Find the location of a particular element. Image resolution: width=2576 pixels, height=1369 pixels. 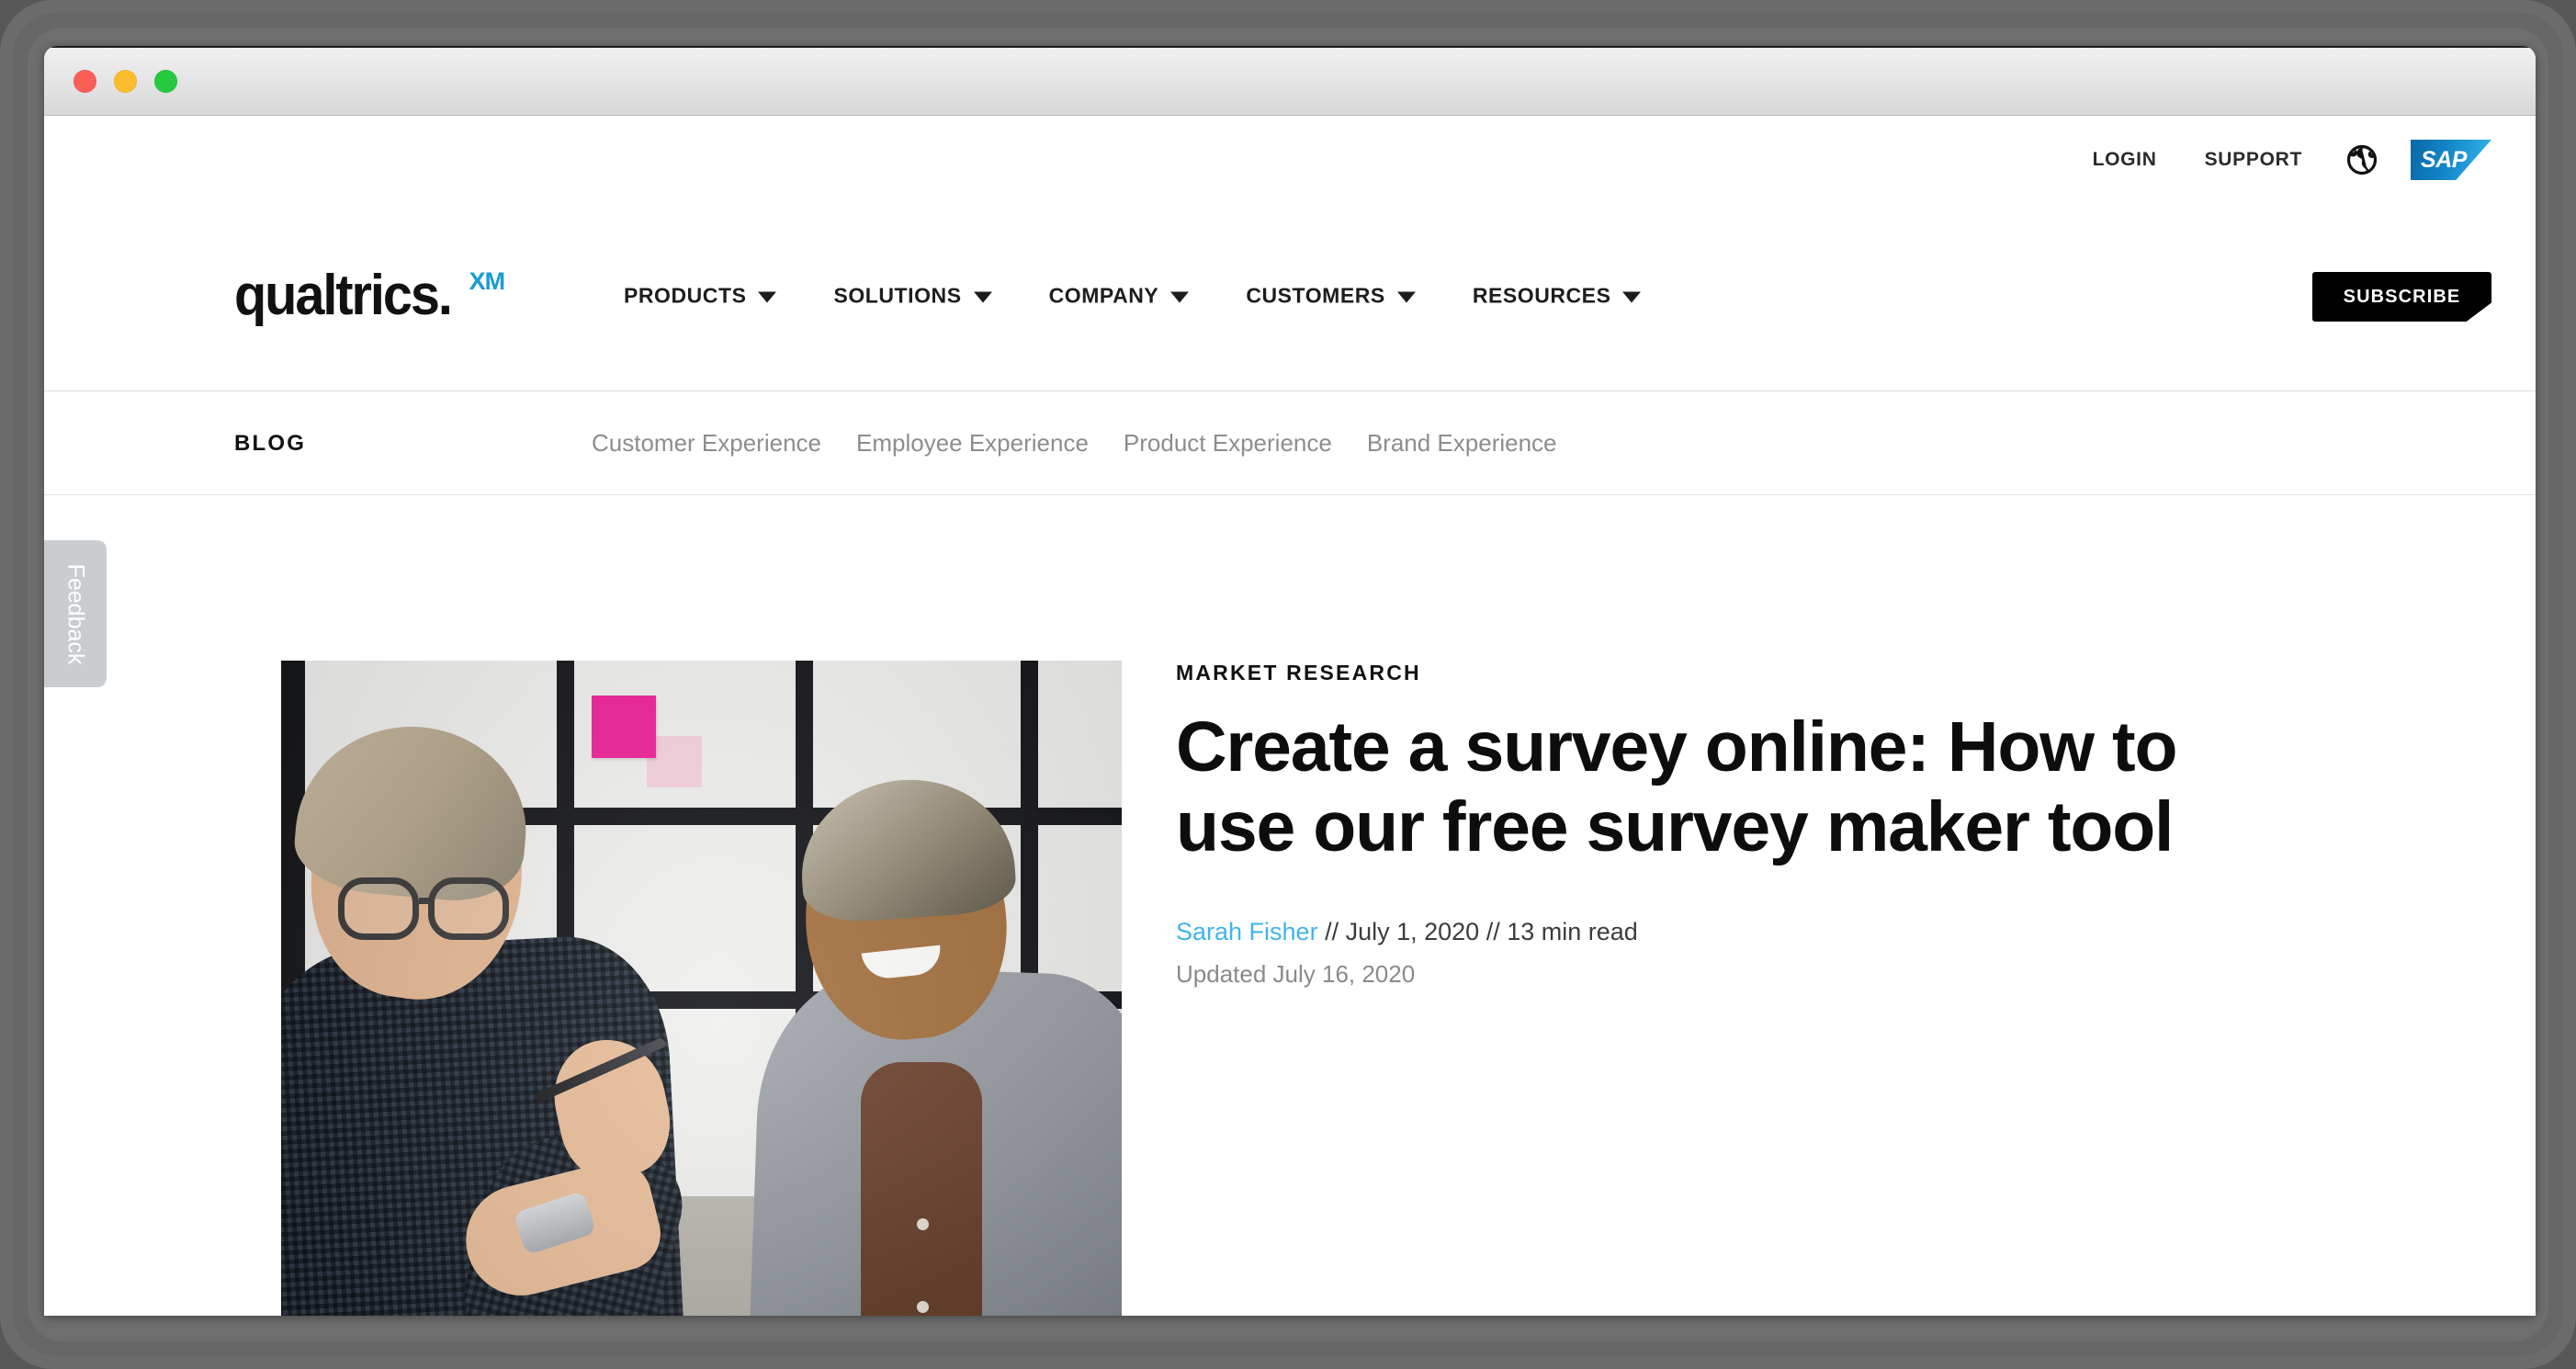

sticky-note-pink is located at coordinates (624, 727).